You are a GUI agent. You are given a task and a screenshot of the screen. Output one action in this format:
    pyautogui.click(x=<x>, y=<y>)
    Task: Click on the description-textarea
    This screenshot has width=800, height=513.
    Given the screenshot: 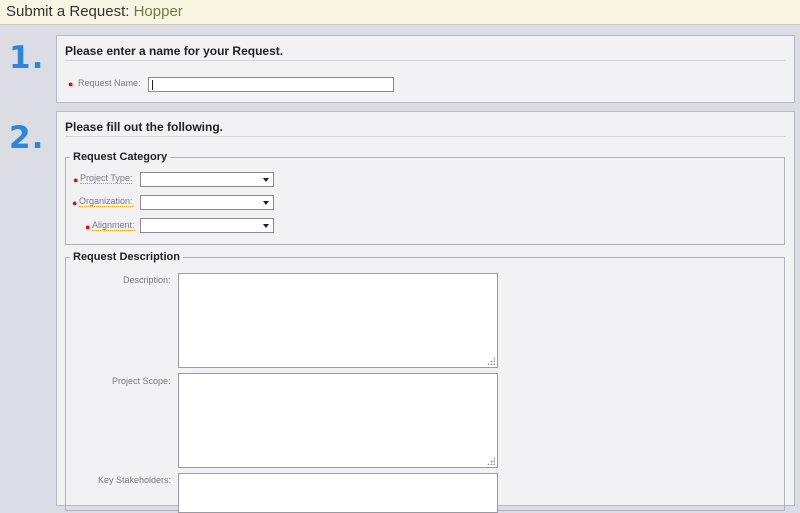 What is the action you would take?
    pyautogui.click(x=338, y=320)
    